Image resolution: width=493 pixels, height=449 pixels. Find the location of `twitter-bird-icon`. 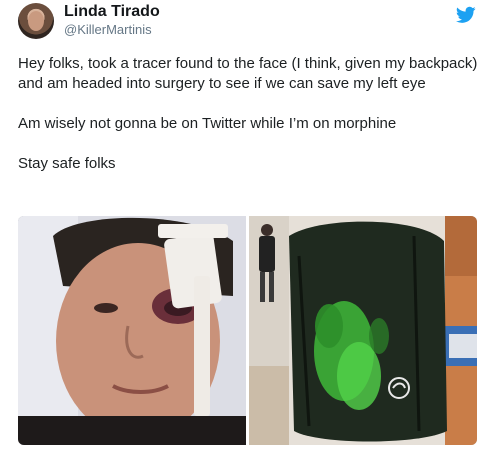

twitter-bird-icon is located at coordinates (466, 15).